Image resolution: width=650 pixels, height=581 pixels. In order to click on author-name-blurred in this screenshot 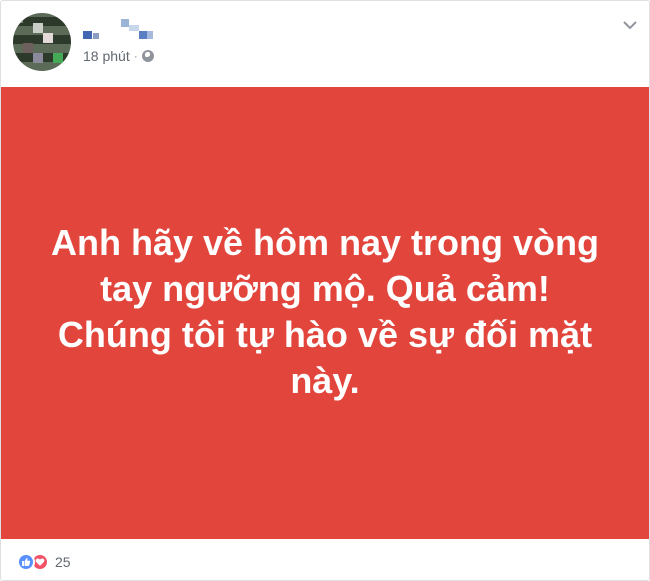, I will do `click(123, 29)`.